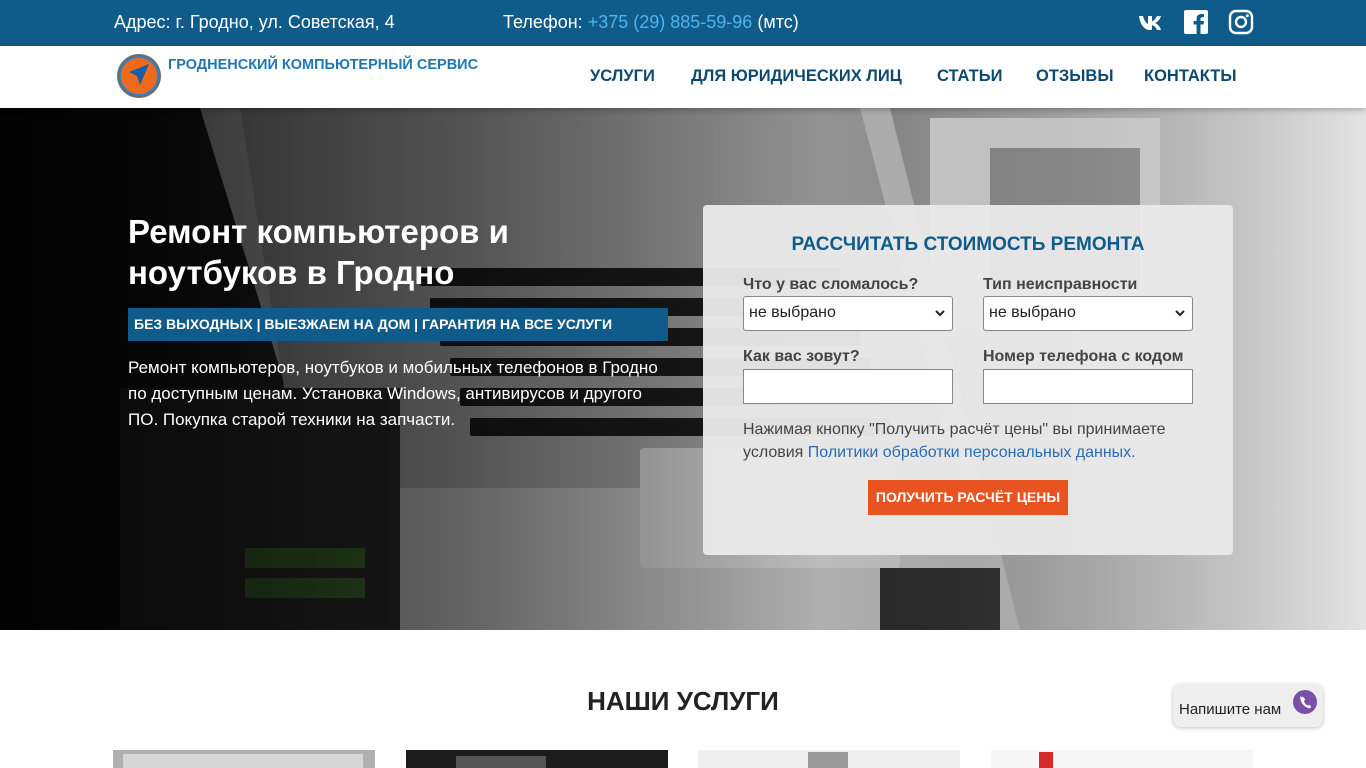 The height and width of the screenshot is (768, 1366). What do you see at coordinates (848, 386) in the screenshot?
I see `name-input` at bounding box center [848, 386].